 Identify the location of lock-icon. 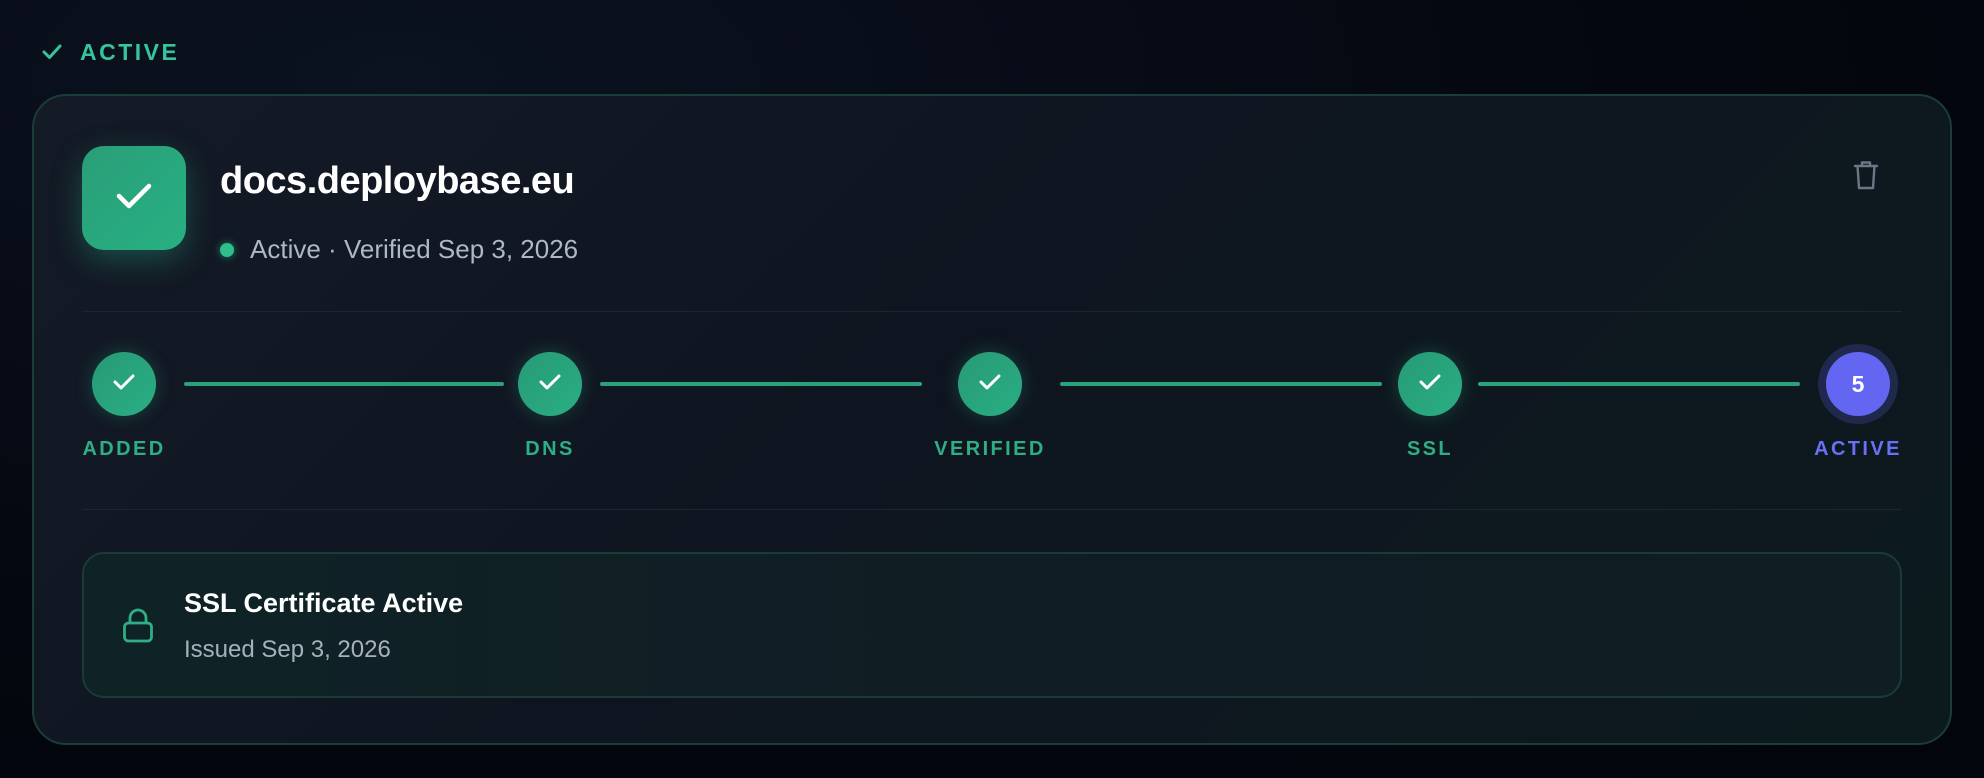
(138, 628).